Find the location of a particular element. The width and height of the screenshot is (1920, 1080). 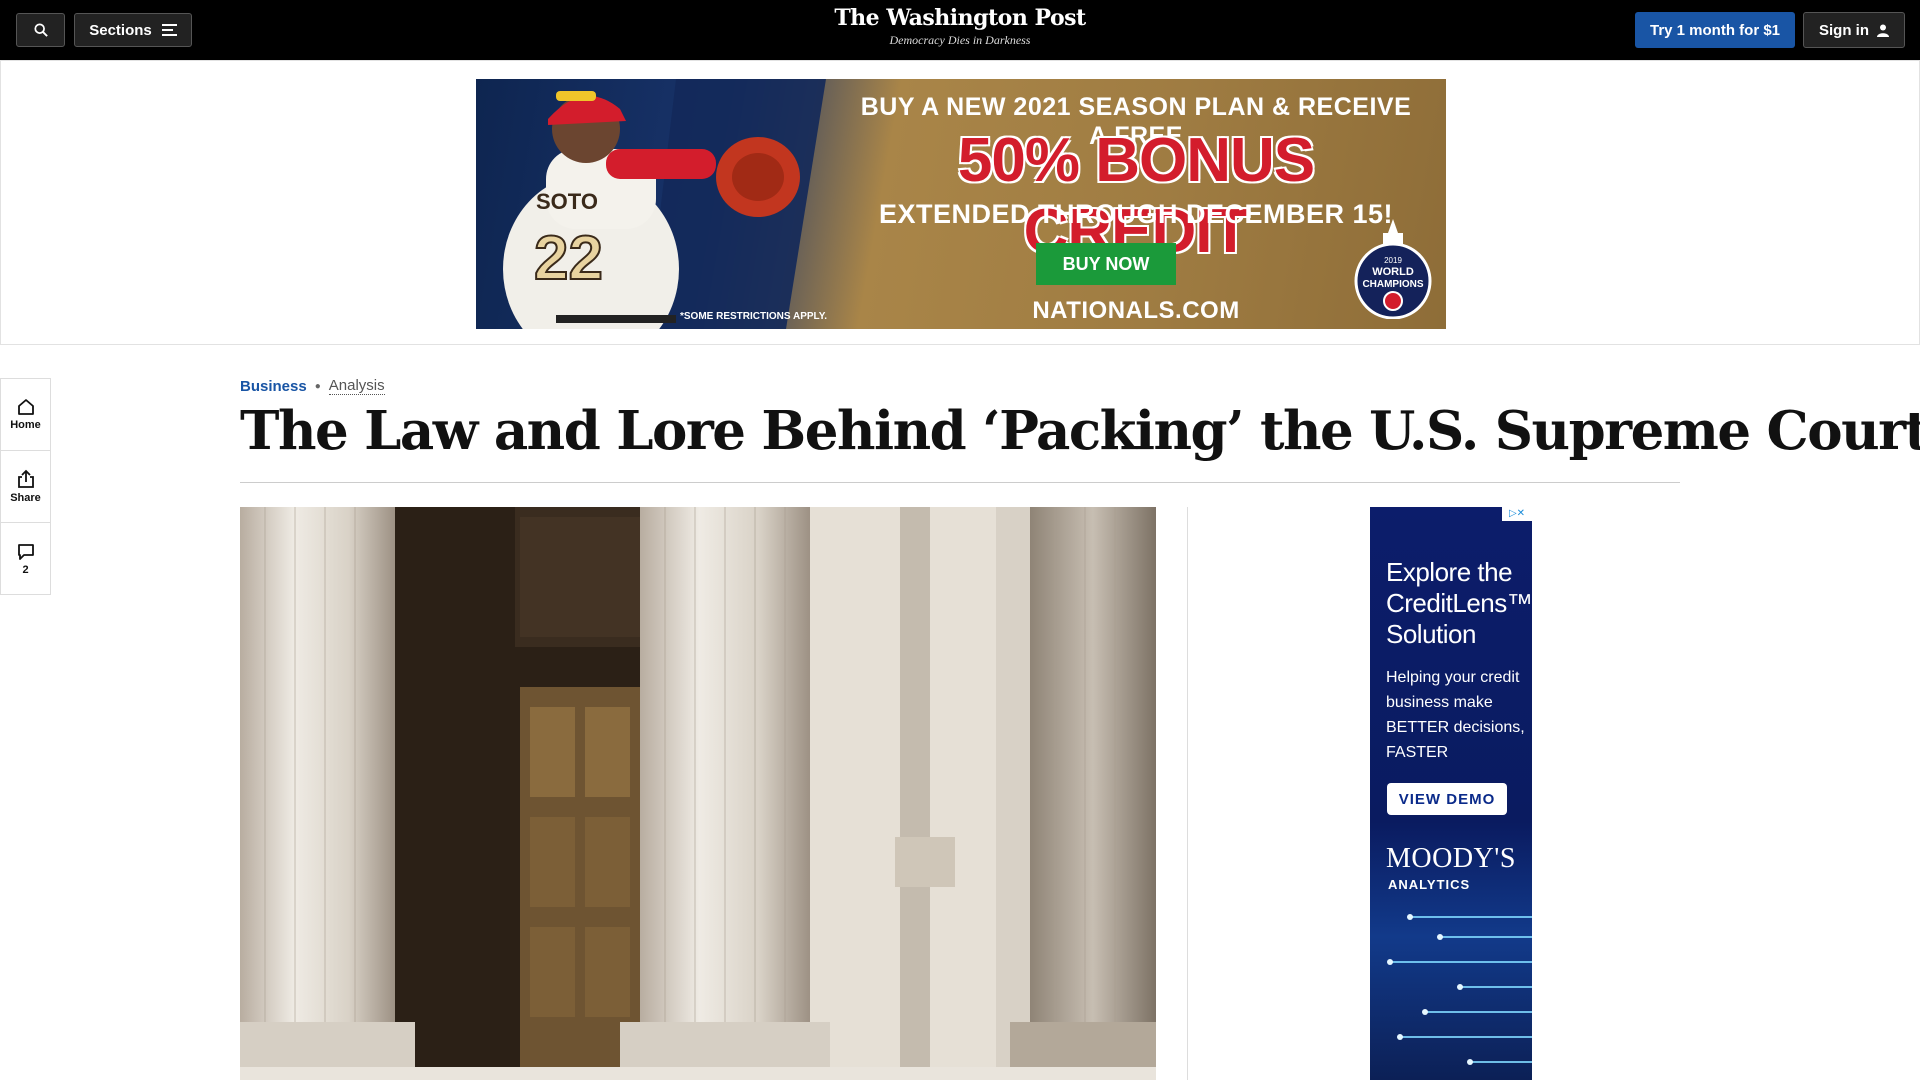

section-link: Business is located at coordinates (273, 386).